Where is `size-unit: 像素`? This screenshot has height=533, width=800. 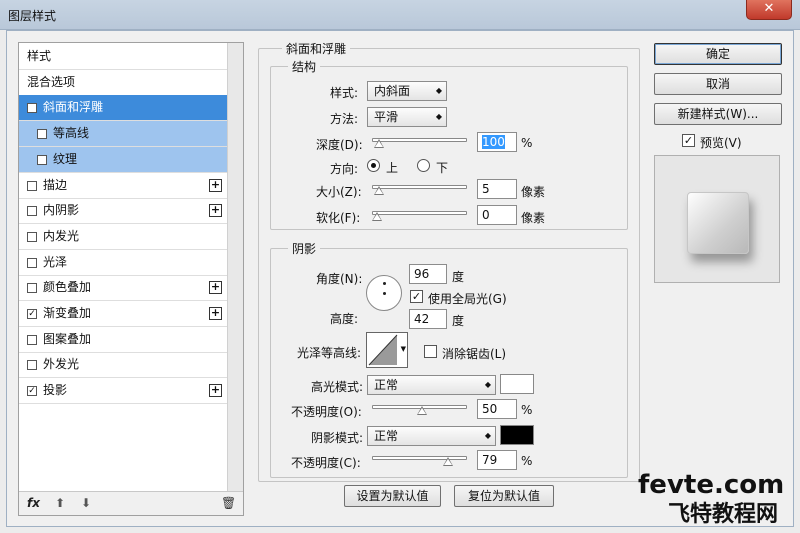
size-unit: 像素 is located at coordinates (533, 192).